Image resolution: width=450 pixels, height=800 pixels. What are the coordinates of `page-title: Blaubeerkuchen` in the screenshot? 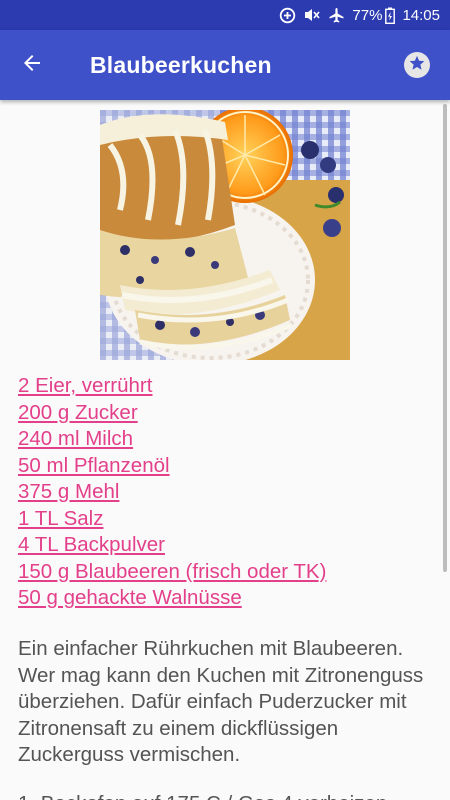 It's located at (181, 65).